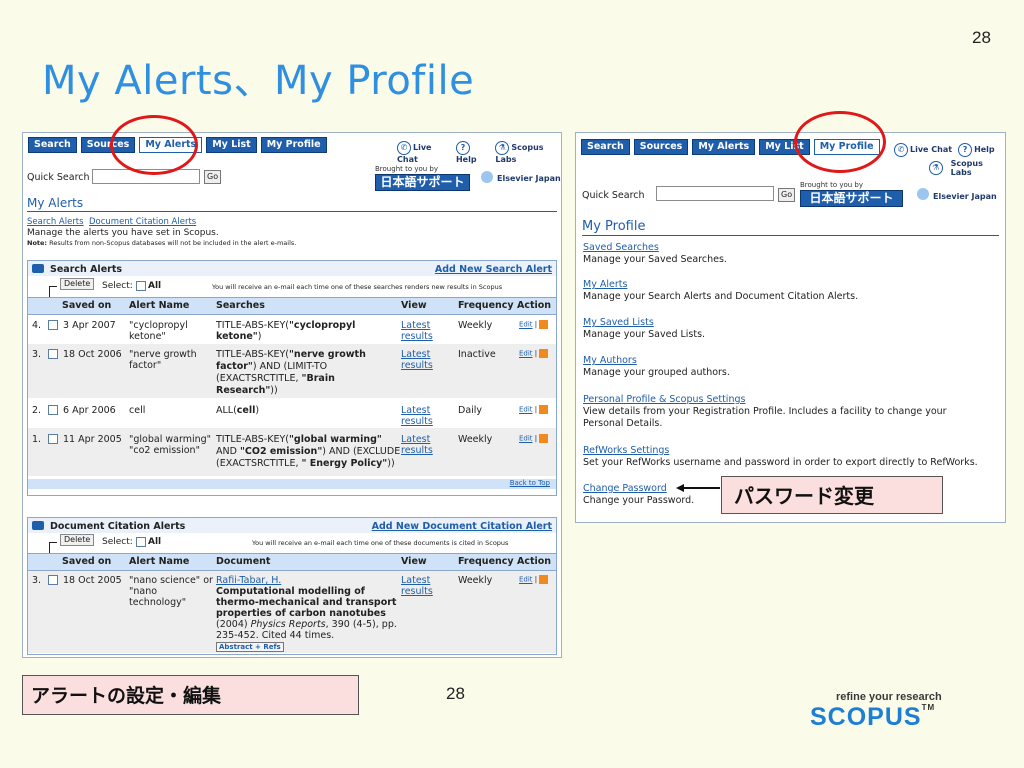 This screenshot has width=1024, height=768. Describe the element at coordinates (407, 169) in the screenshot. I see `brought-to-you-text: Brought to you by` at that location.